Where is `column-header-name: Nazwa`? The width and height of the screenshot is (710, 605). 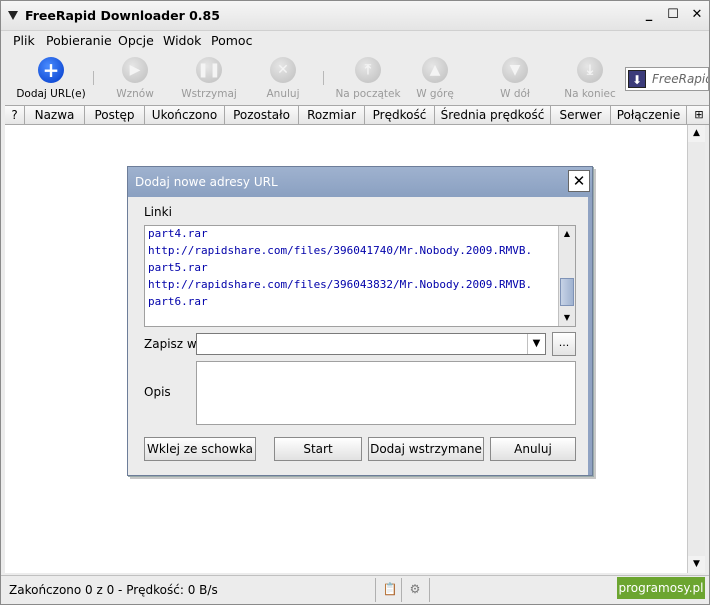 column-header-name: Nazwa is located at coordinates (55, 115).